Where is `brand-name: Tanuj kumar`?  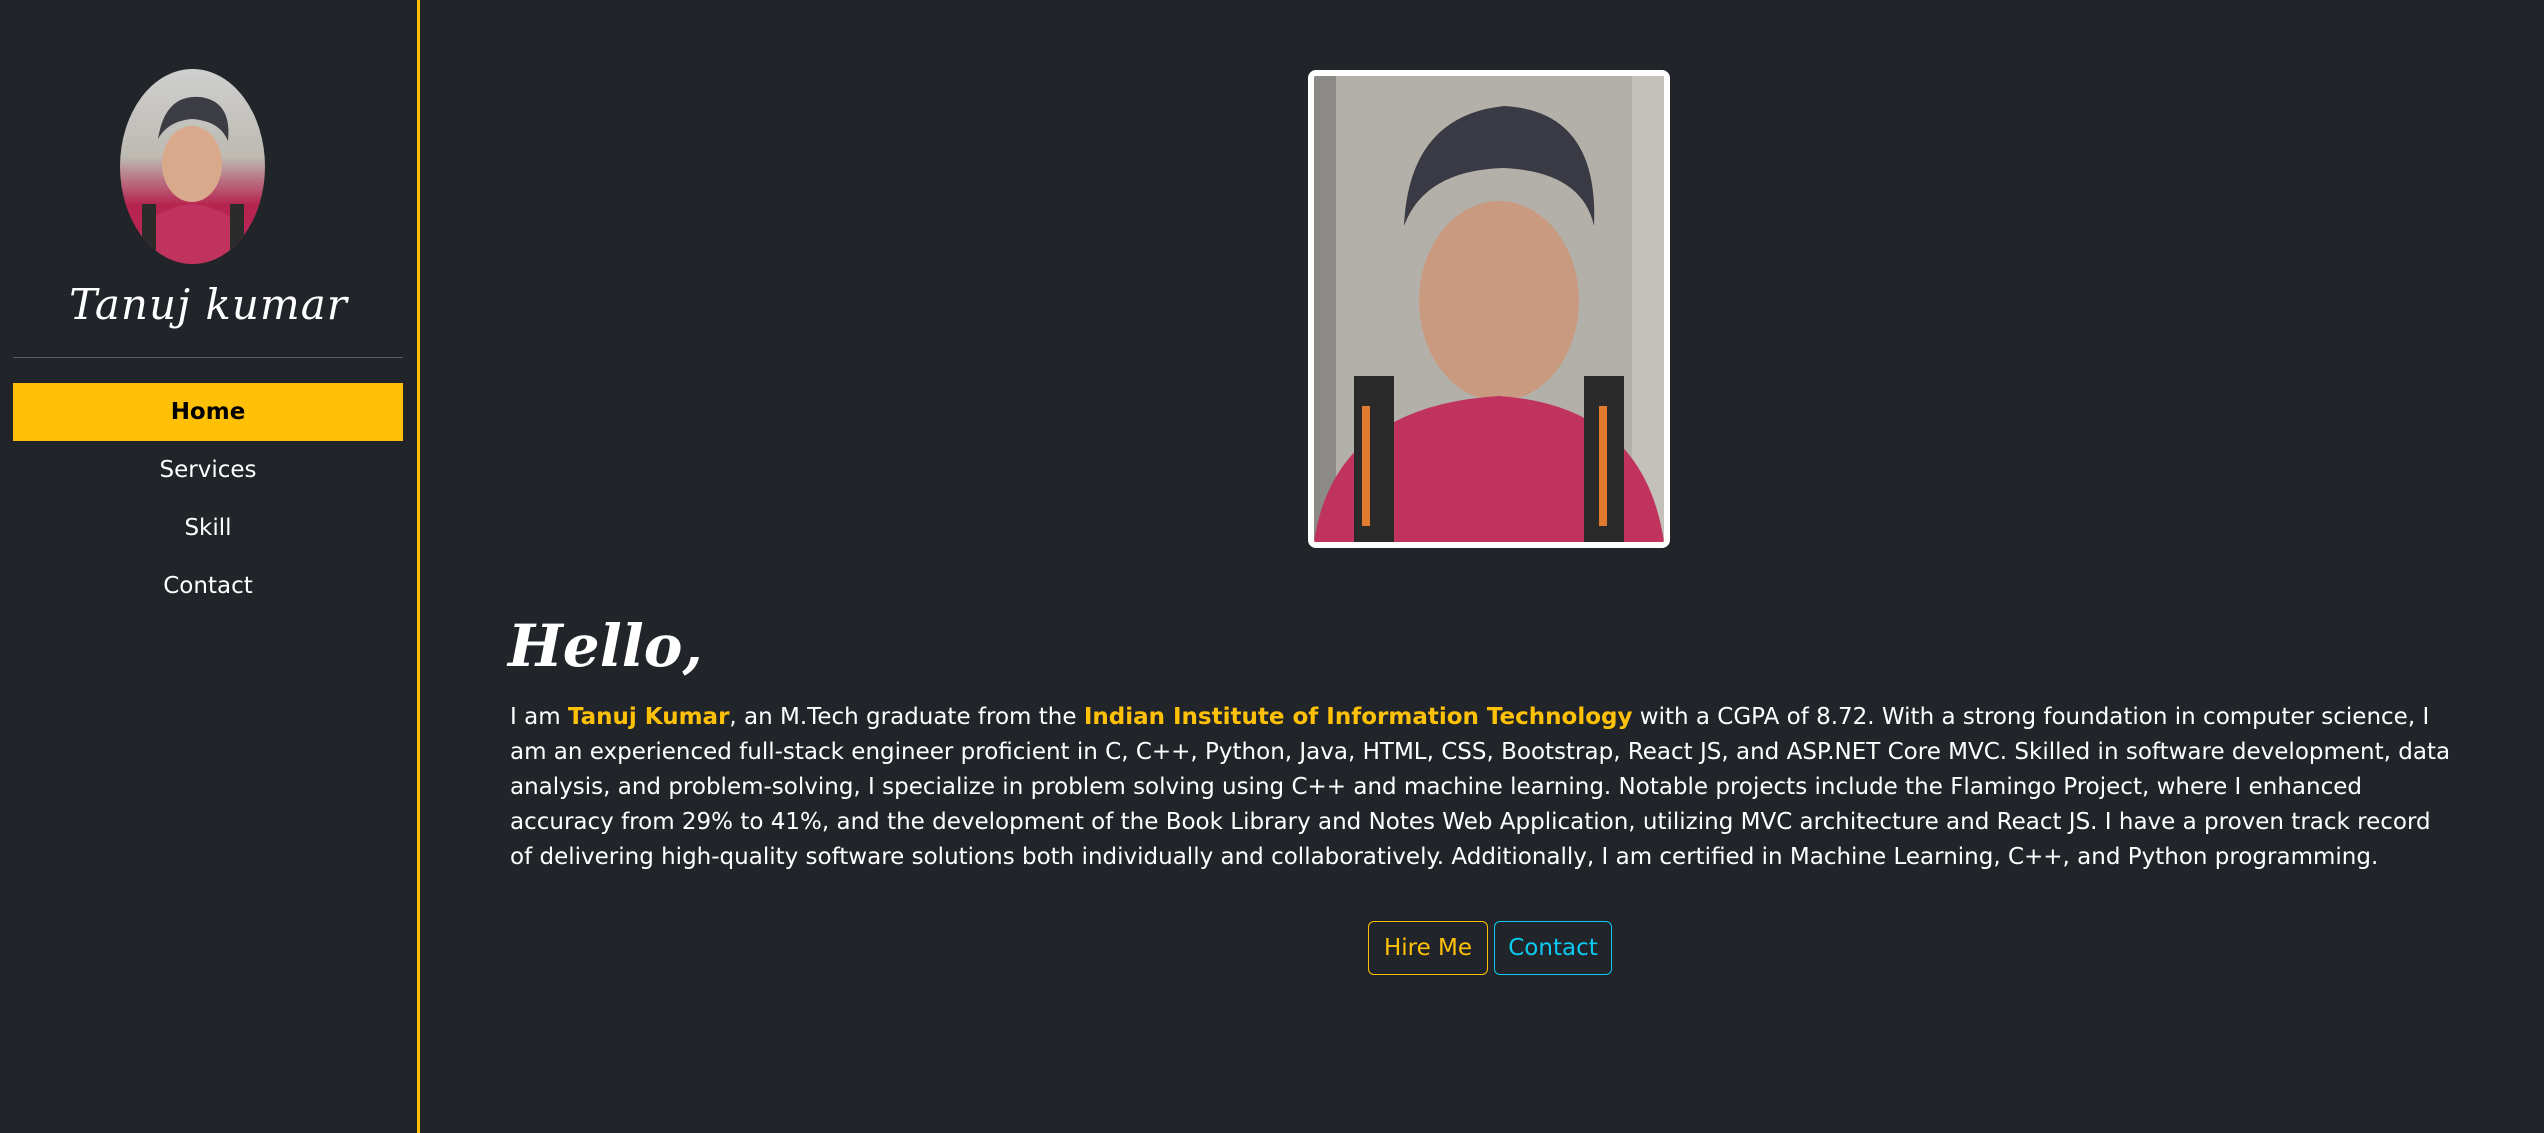
brand-name: Tanuj kumar is located at coordinates (208, 304).